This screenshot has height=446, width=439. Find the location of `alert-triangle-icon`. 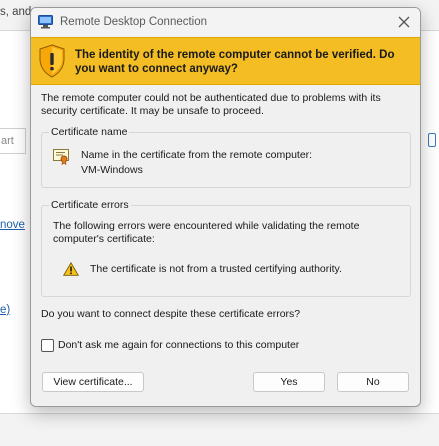

alert-triangle-icon is located at coordinates (71, 269).